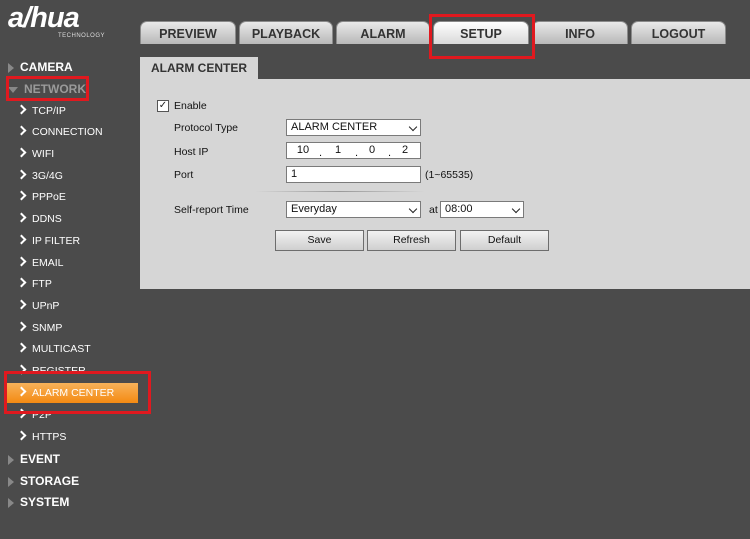  Describe the element at coordinates (13, 89) in the screenshot. I see `expanded-arrow-icon` at that location.